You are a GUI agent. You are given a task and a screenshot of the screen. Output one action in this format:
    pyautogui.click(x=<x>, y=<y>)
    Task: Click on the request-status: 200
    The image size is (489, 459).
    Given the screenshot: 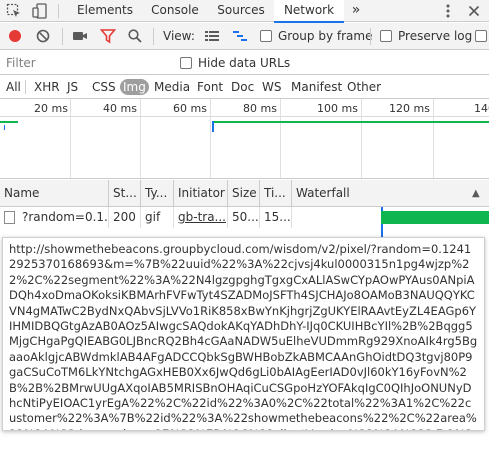 What is the action you would take?
    pyautogui.click(x=124, y=217)
    